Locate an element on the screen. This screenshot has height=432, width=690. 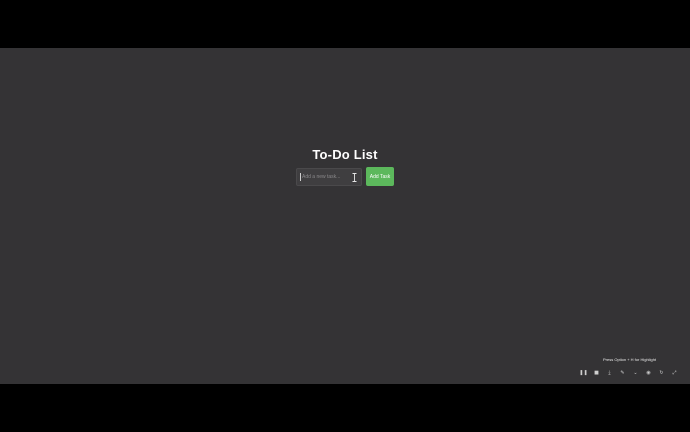
page-title: To-Do List is located at coordinates (345, 154).